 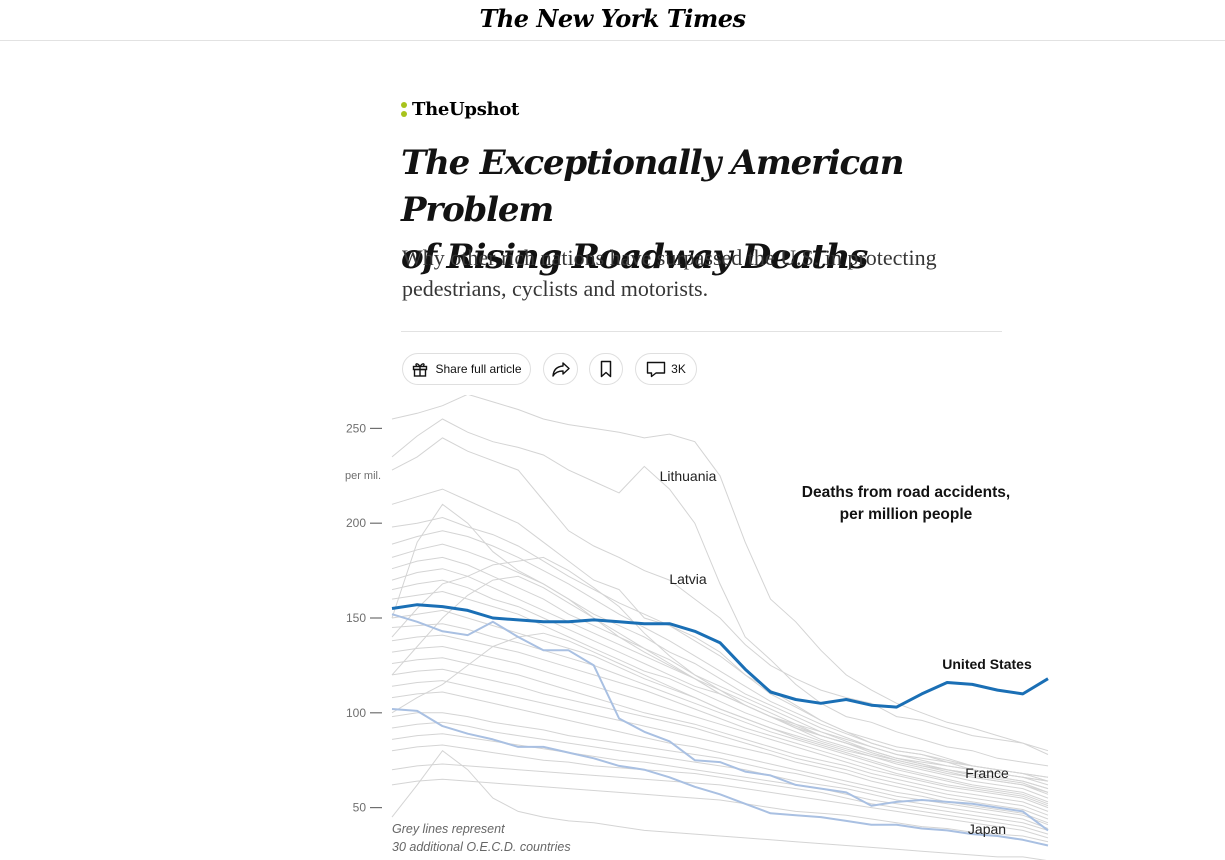 What do you see at coordinates (363, 476) in the screenshot?
I see `y-axis-unit: per mil.` at bounding box center [363, 476].